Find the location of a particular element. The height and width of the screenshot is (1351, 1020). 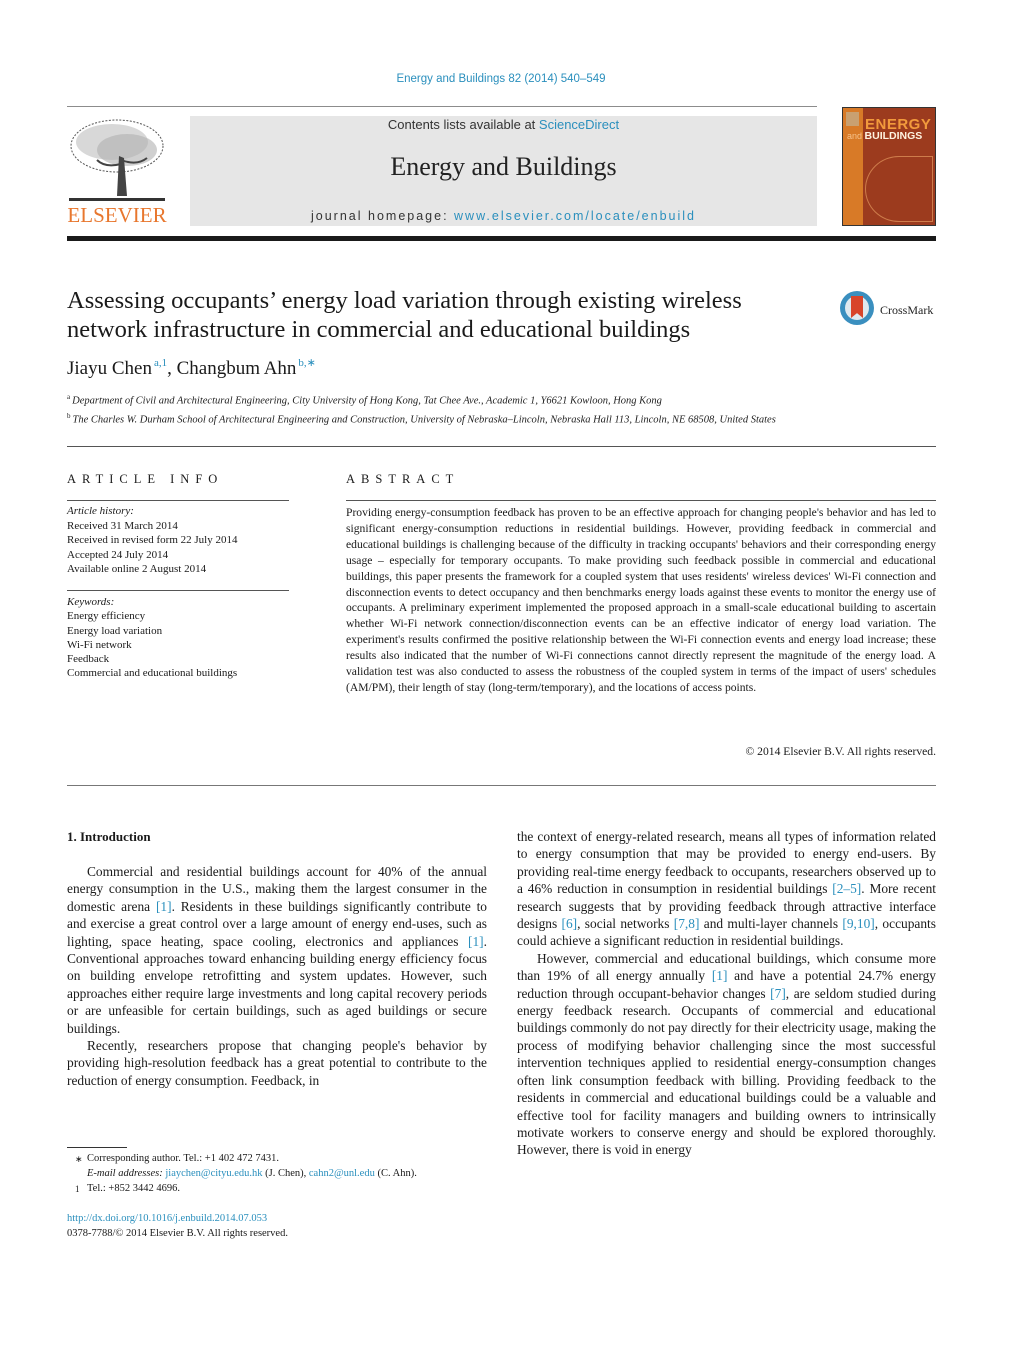

cover-publisher-icon is located at coordinates (852, 119).